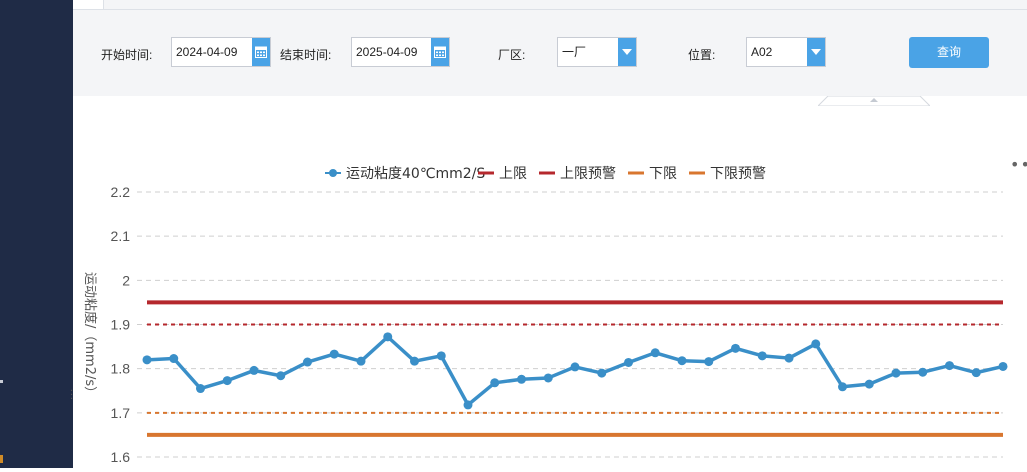 Image resolution: width=1027 pixels, height=472 pixels. What do you see at coordinates (588, 174) in the screenshot?
I see `legend-label: 上限预警` at bounding box center [588, 174].